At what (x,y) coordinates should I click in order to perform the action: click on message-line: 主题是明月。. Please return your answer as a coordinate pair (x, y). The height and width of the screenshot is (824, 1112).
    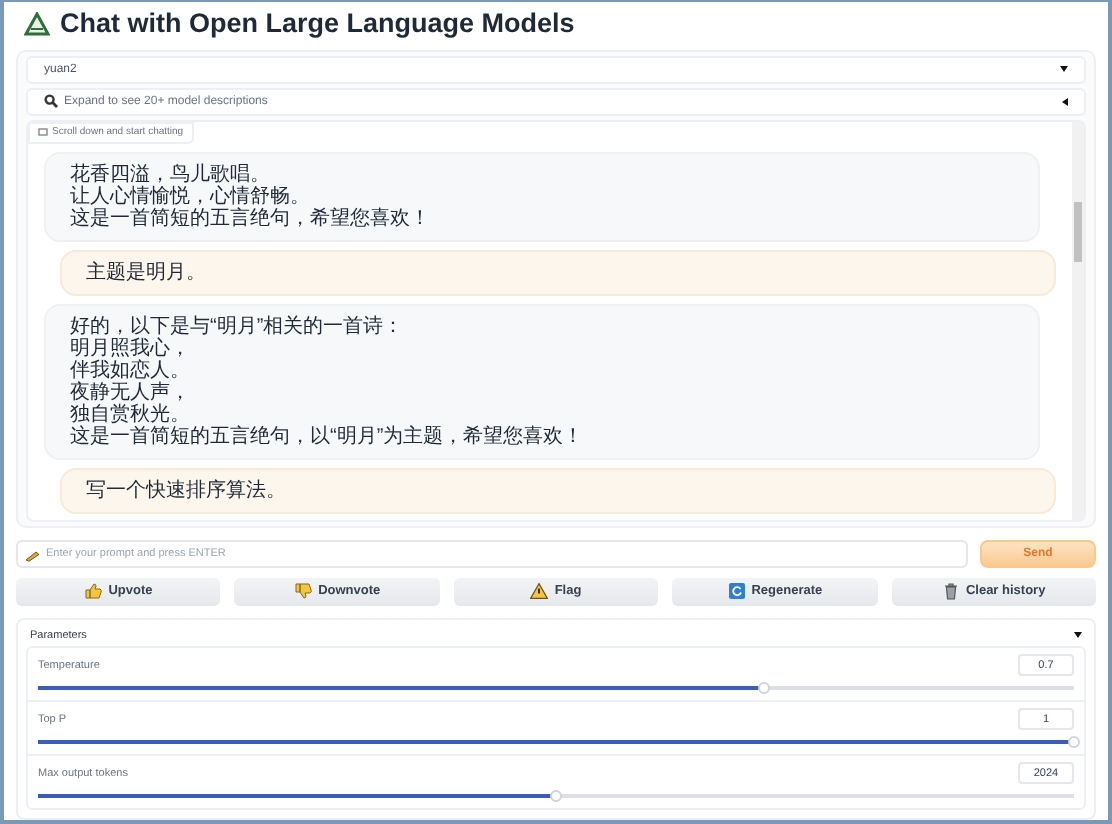
    Looking at the image, I should click on (147, 272).